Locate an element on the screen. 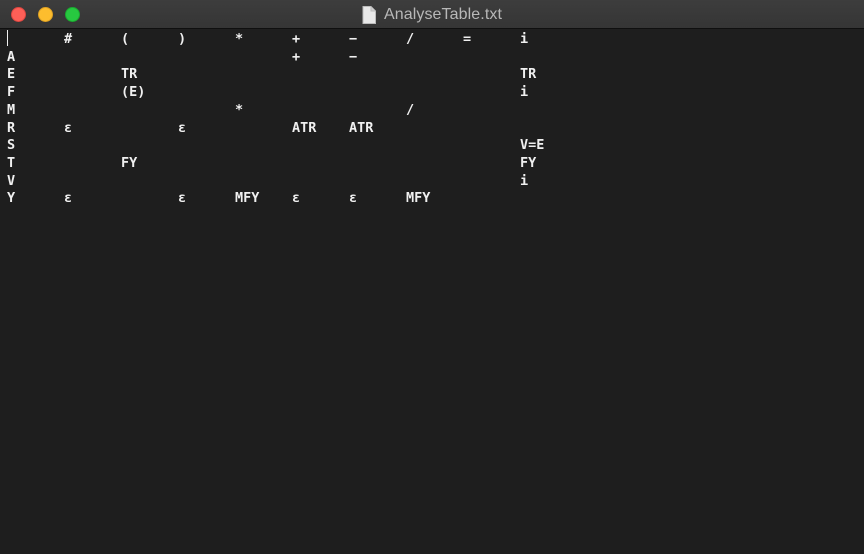 This screenshot has height=554, width=864. row-label: V is located at coordinates (11, 180).